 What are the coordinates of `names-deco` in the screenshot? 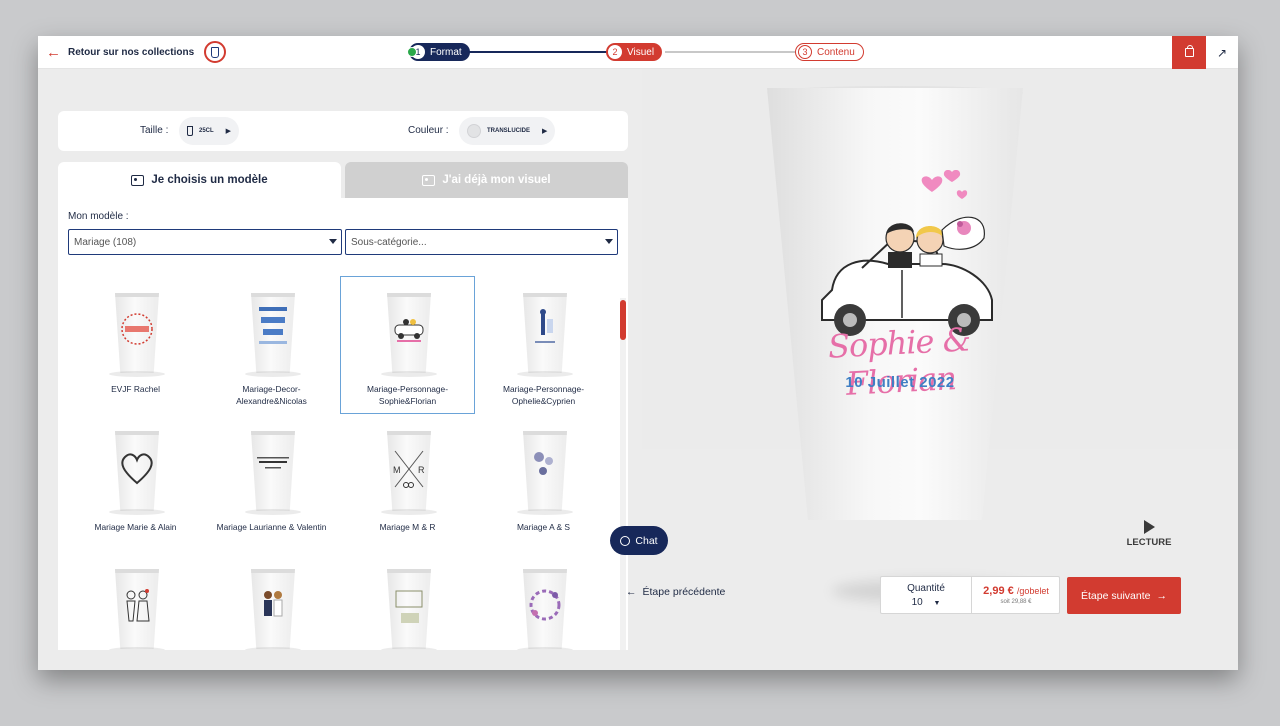 It's located at (273, 325).